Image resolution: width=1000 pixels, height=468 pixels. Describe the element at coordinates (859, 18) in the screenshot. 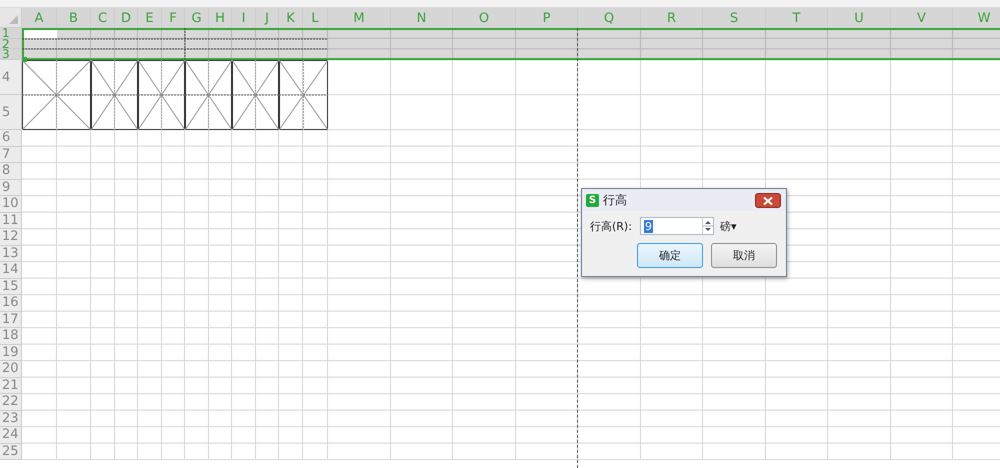

I see `column-header: U` at that location.